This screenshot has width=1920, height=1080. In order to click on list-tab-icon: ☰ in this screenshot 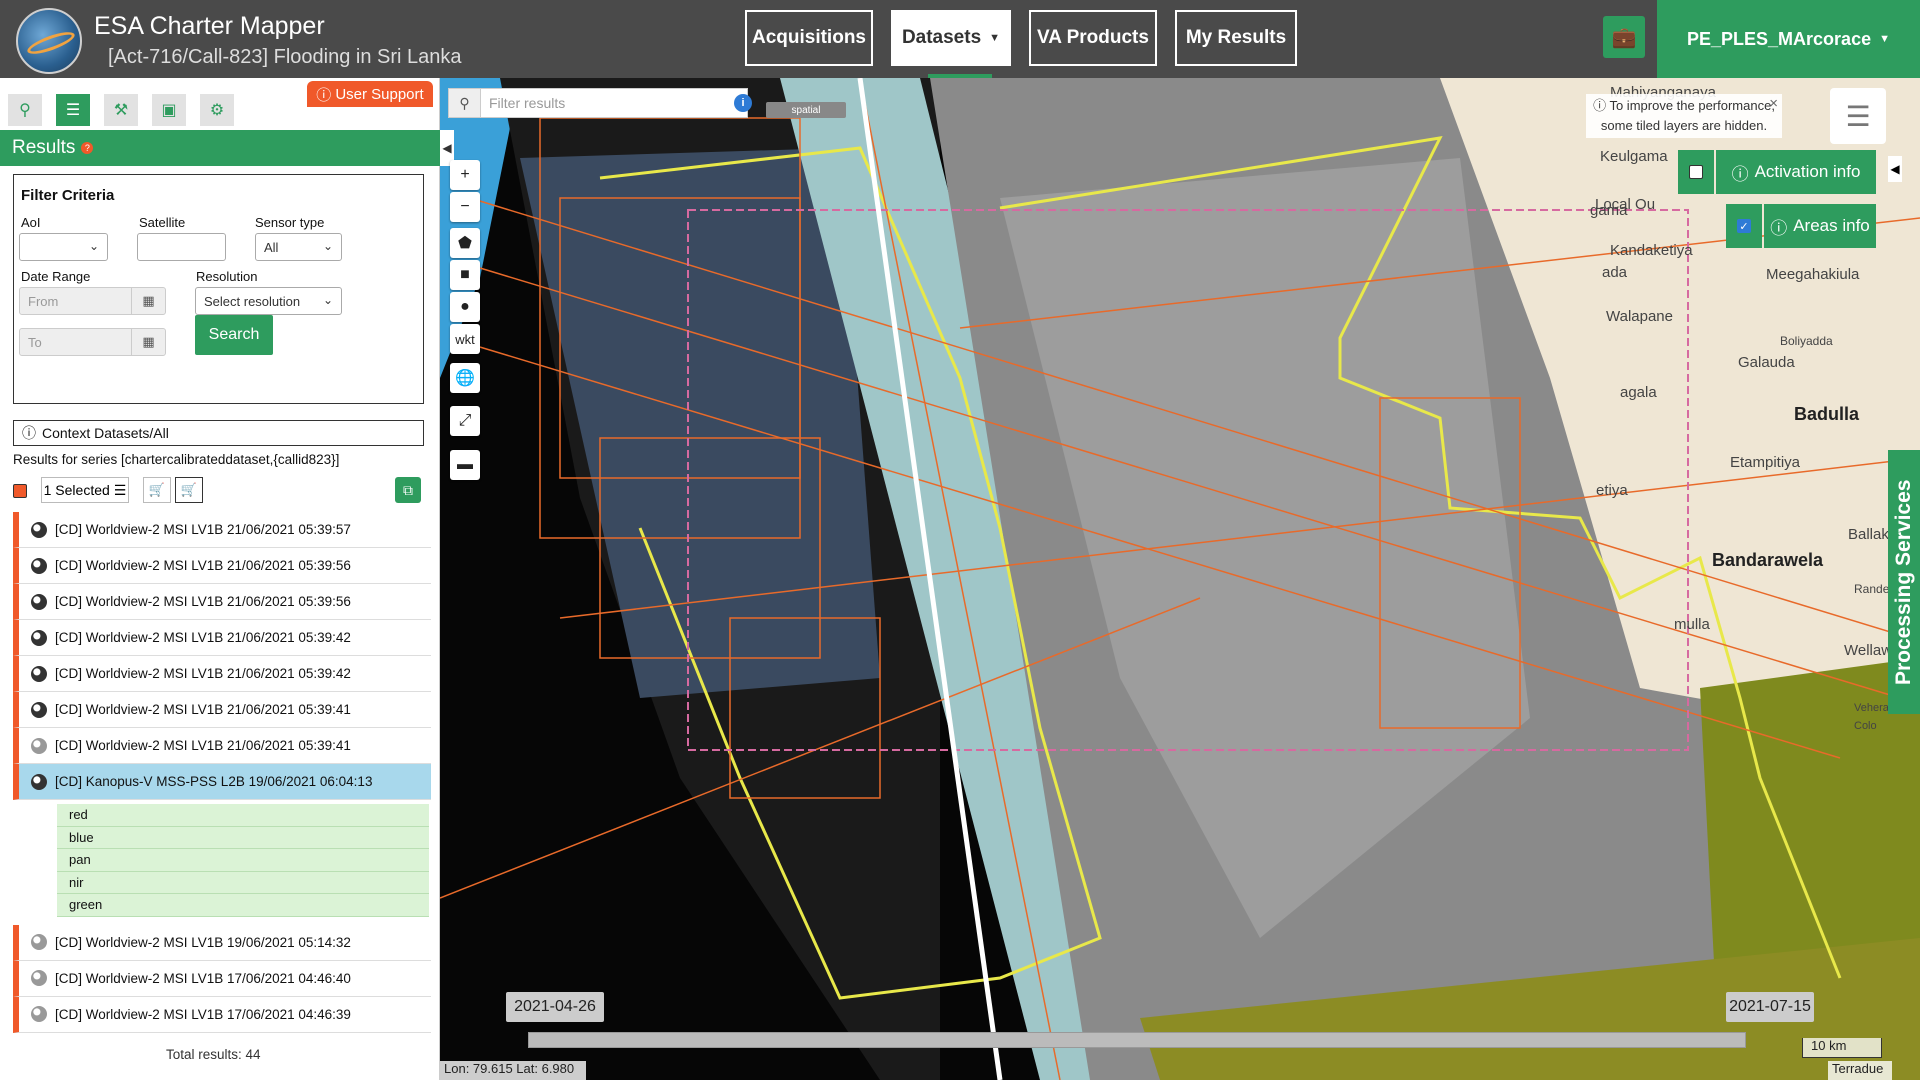, I will do `click(73, 110)`.